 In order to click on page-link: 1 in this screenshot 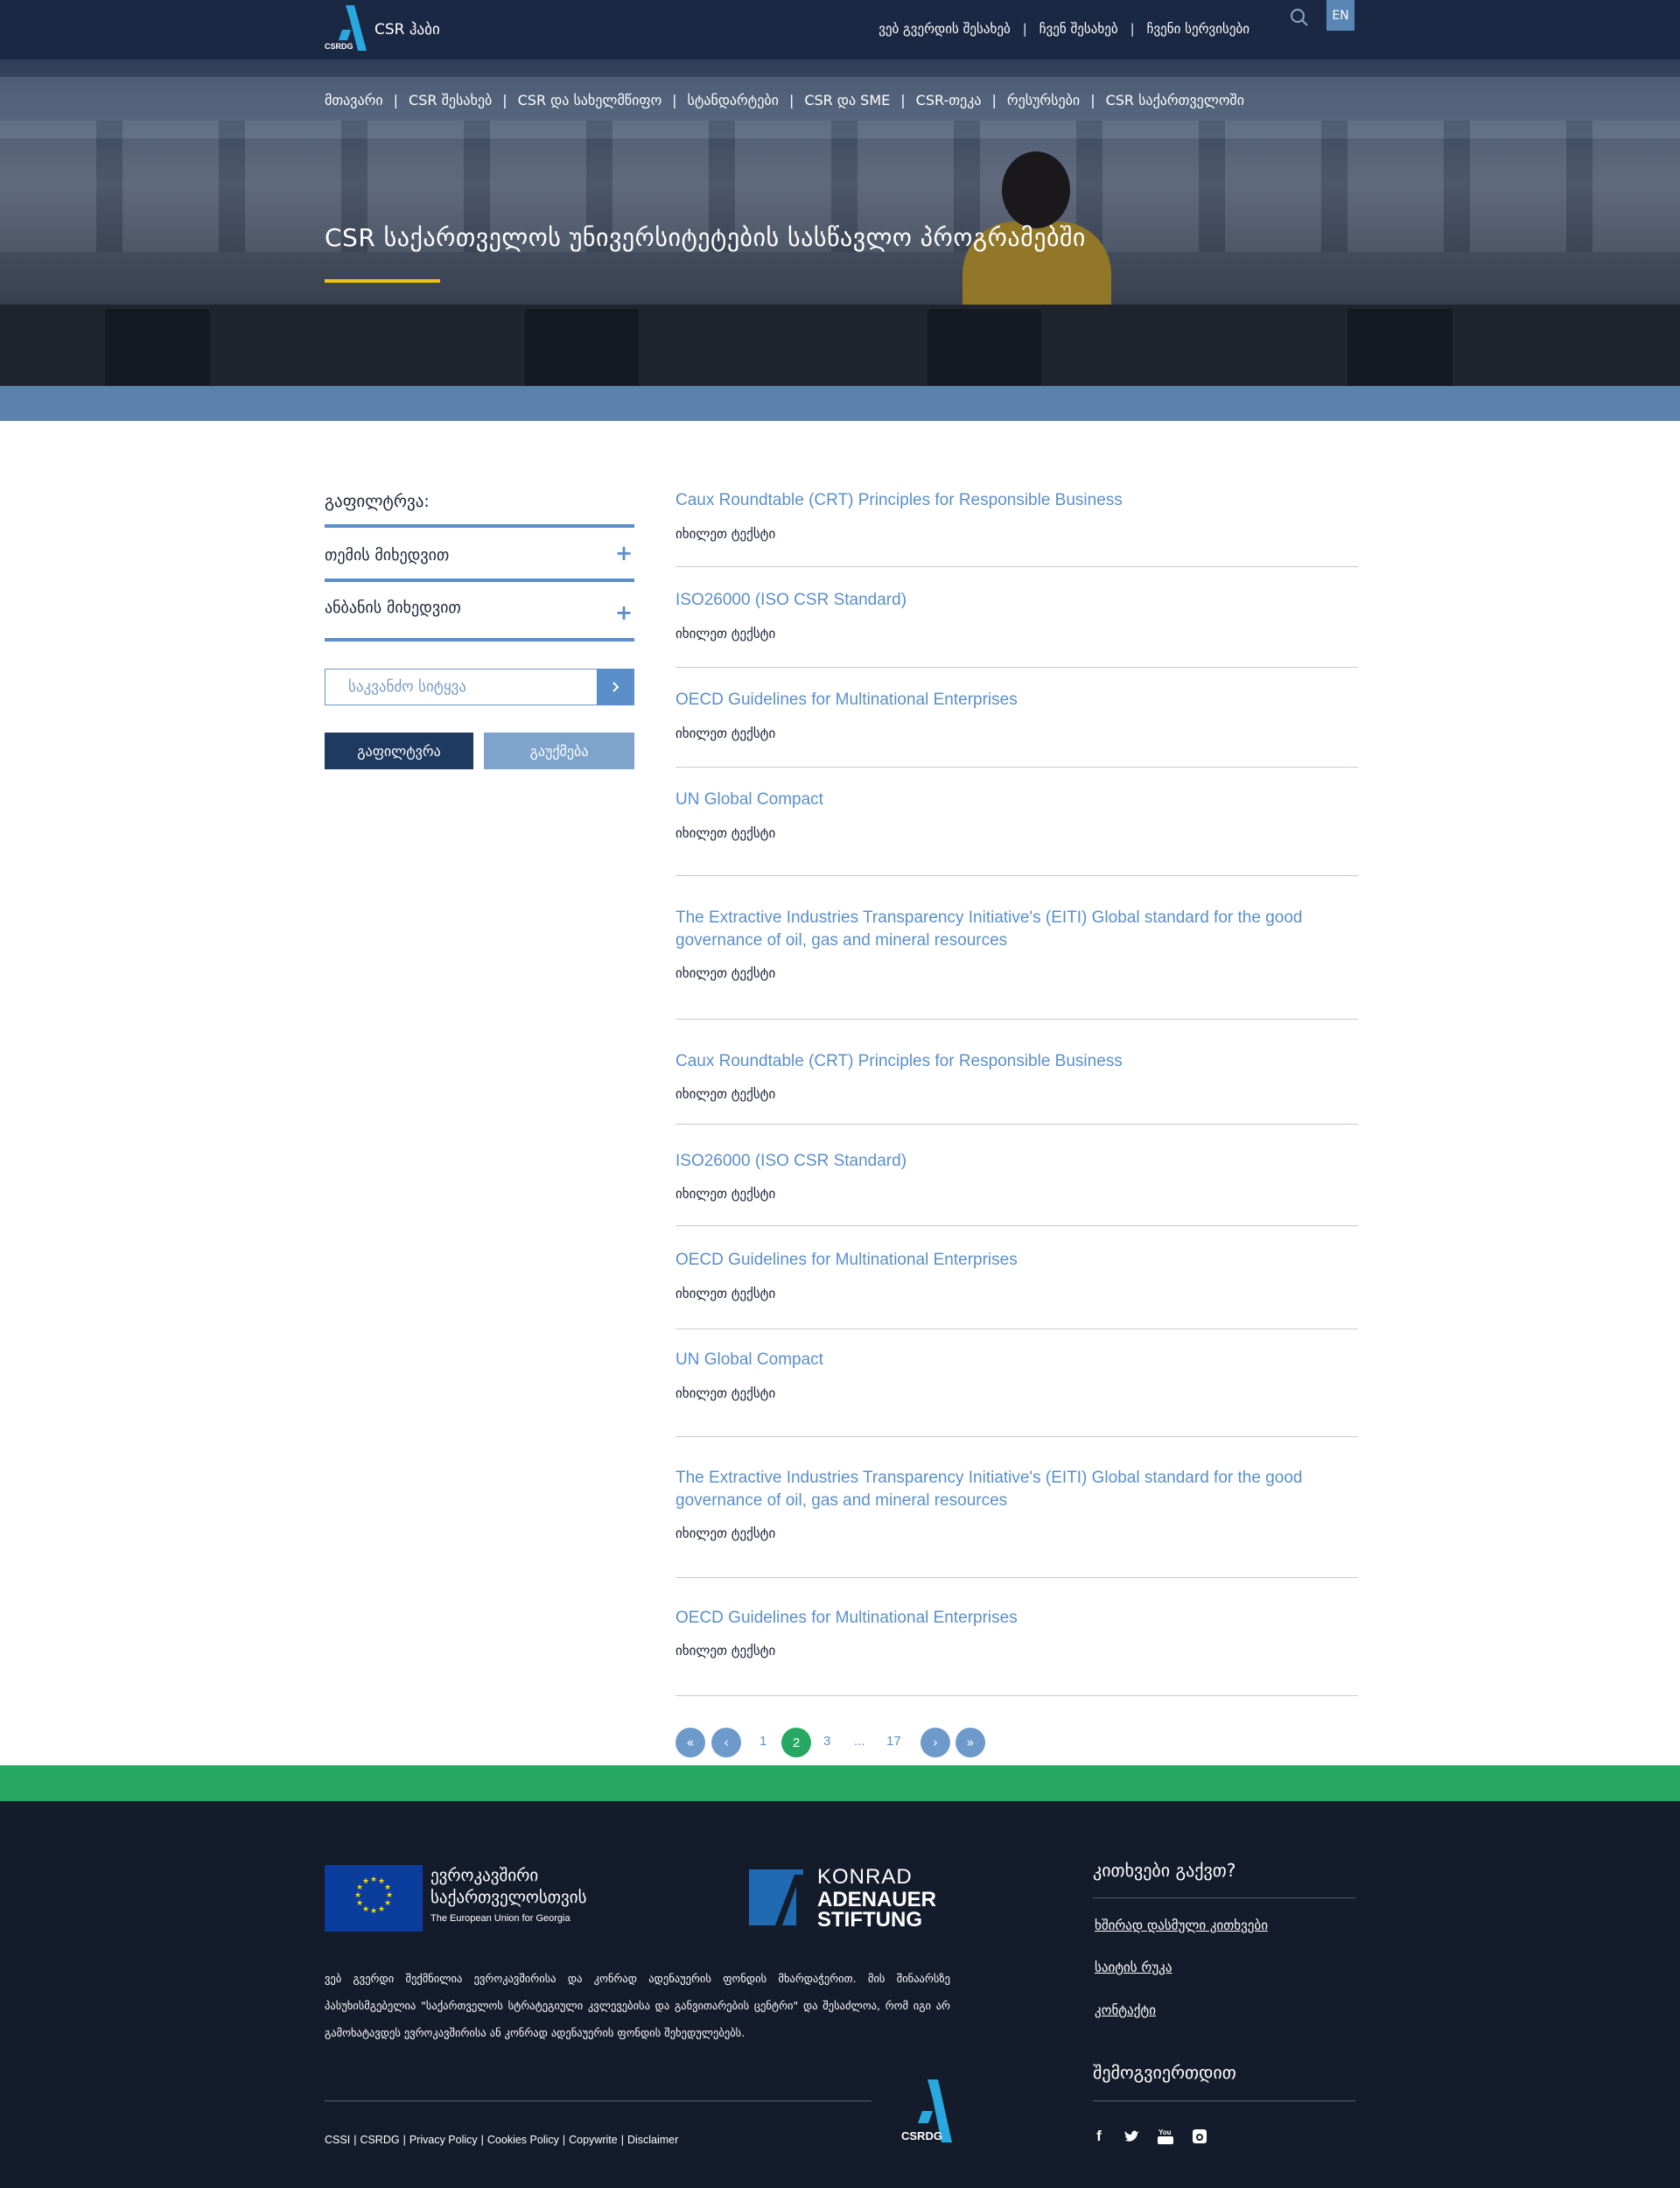, I will do `click(763, 1742)`.